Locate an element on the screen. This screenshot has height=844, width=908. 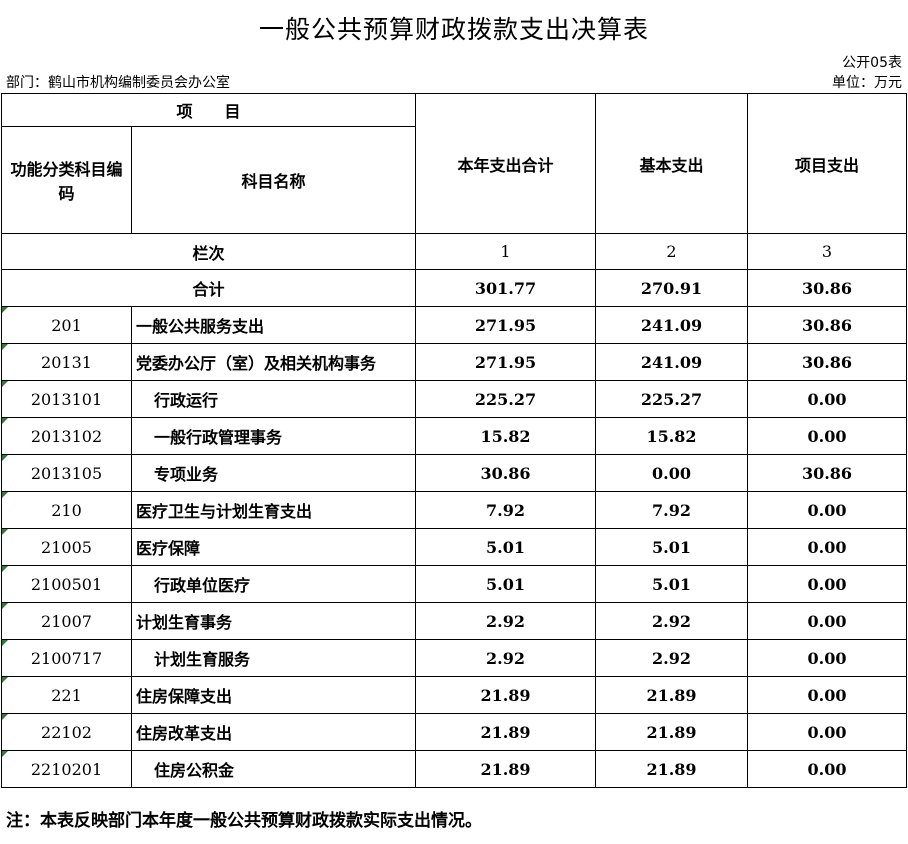
table-row: 2100717 计划生育服务 2.92 2.92 0.00 is located at coordinates (454, 658).